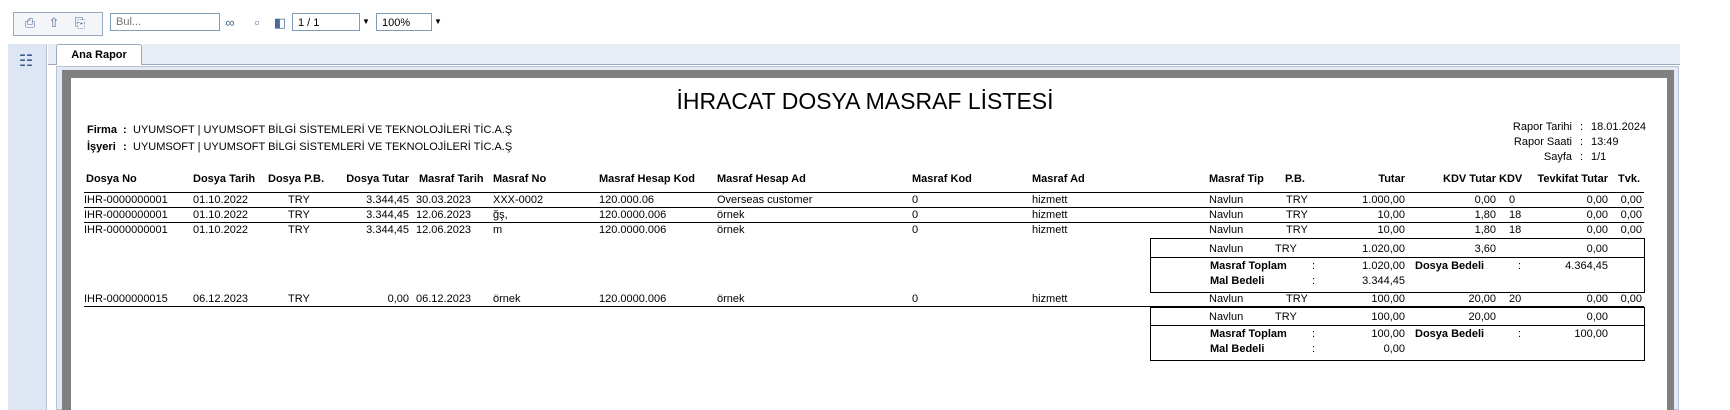 The width and height of the screenshot is (1730, 410). What do you see at coordinates (1383, 249) in the screenshot?
I see `summary-tutar: 1.020,00` at bounding box center [1383, 249].